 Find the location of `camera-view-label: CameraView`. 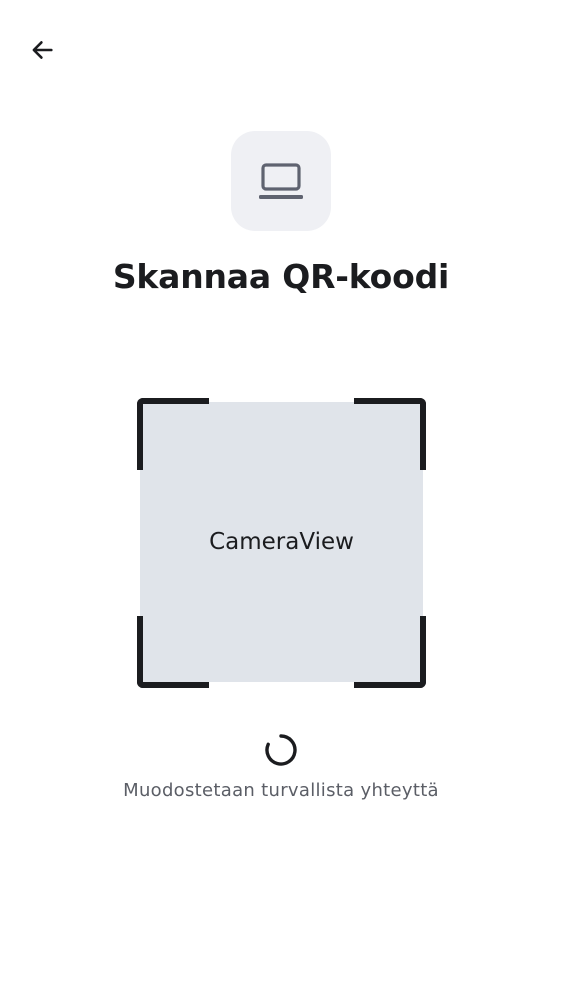

camera-view-label: CameraView is located at coordinates (281, 542).